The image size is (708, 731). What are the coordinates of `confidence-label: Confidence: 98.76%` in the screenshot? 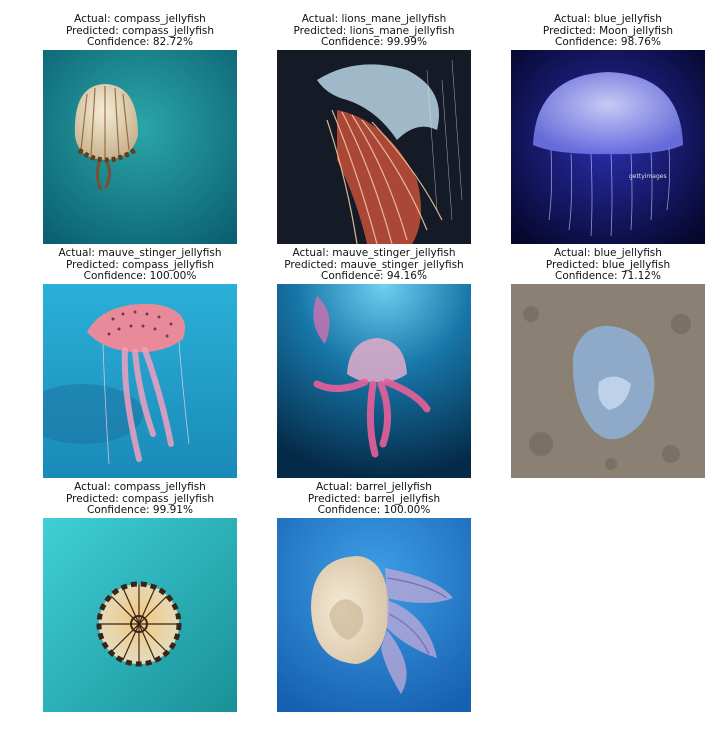 It's located at (608, 42).